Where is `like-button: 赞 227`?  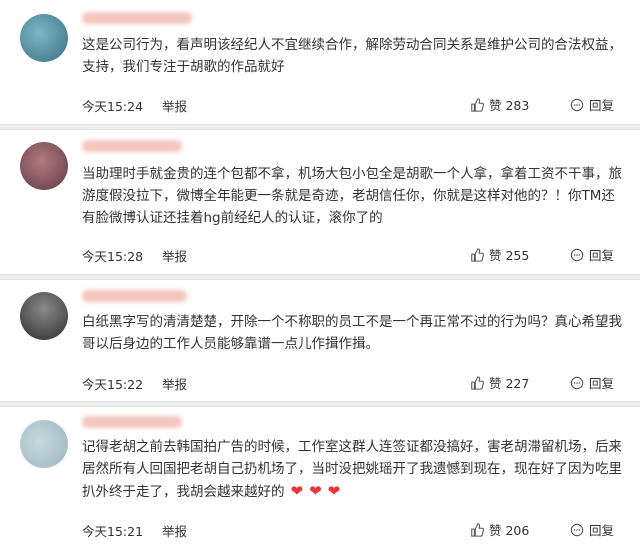
like-button: 赞 227 is located at coordinates (499, 382).